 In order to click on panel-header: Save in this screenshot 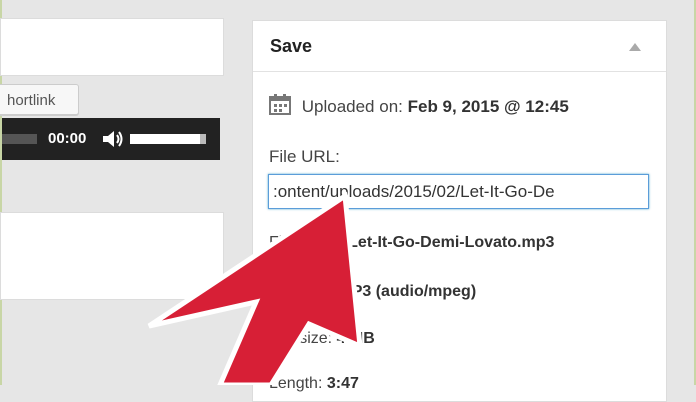, I will do `click(459, 46)`.